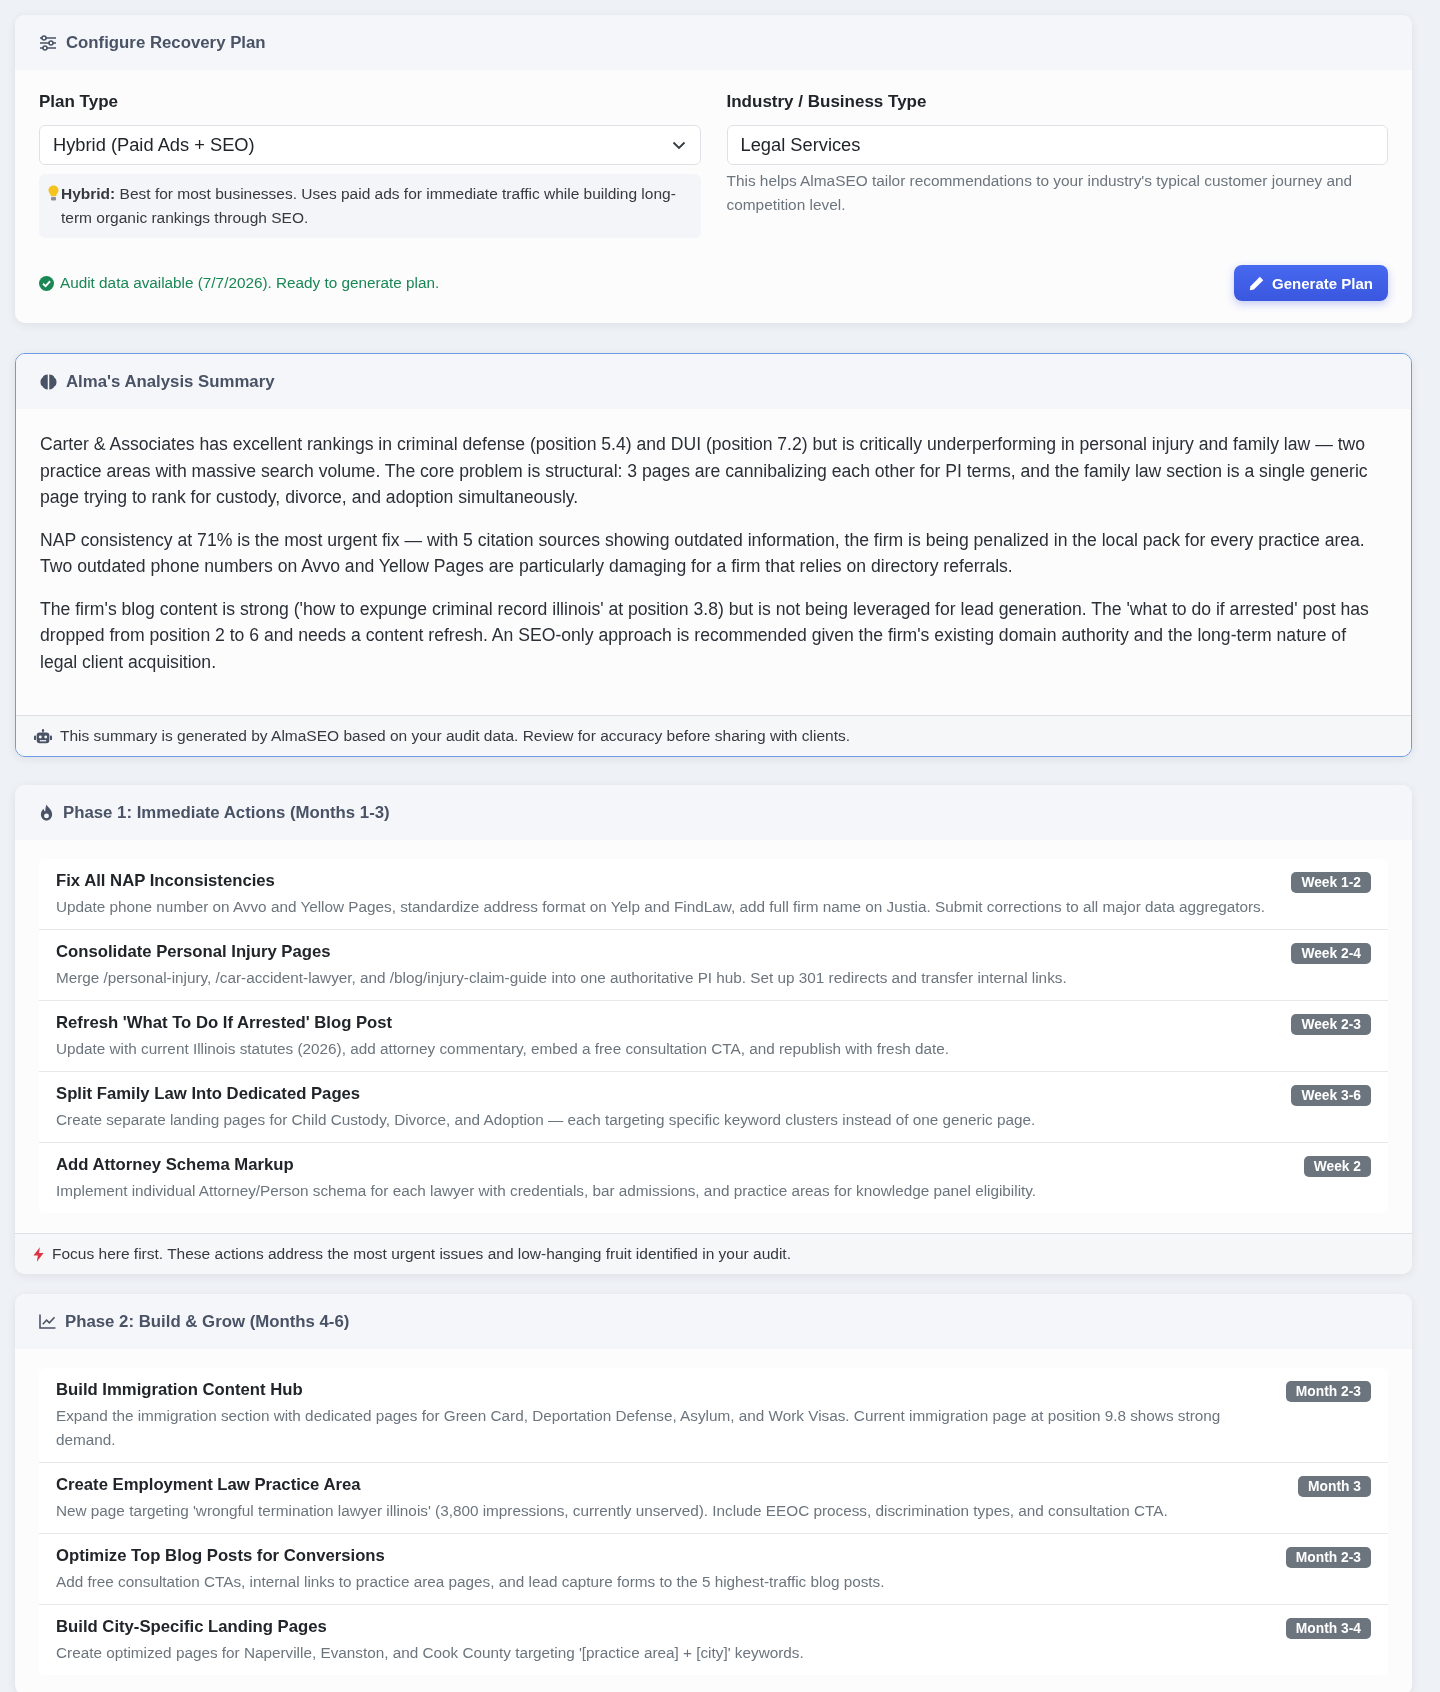  I want to click on action-title: Create Employment Law Practice Area, so click(209, 1485).